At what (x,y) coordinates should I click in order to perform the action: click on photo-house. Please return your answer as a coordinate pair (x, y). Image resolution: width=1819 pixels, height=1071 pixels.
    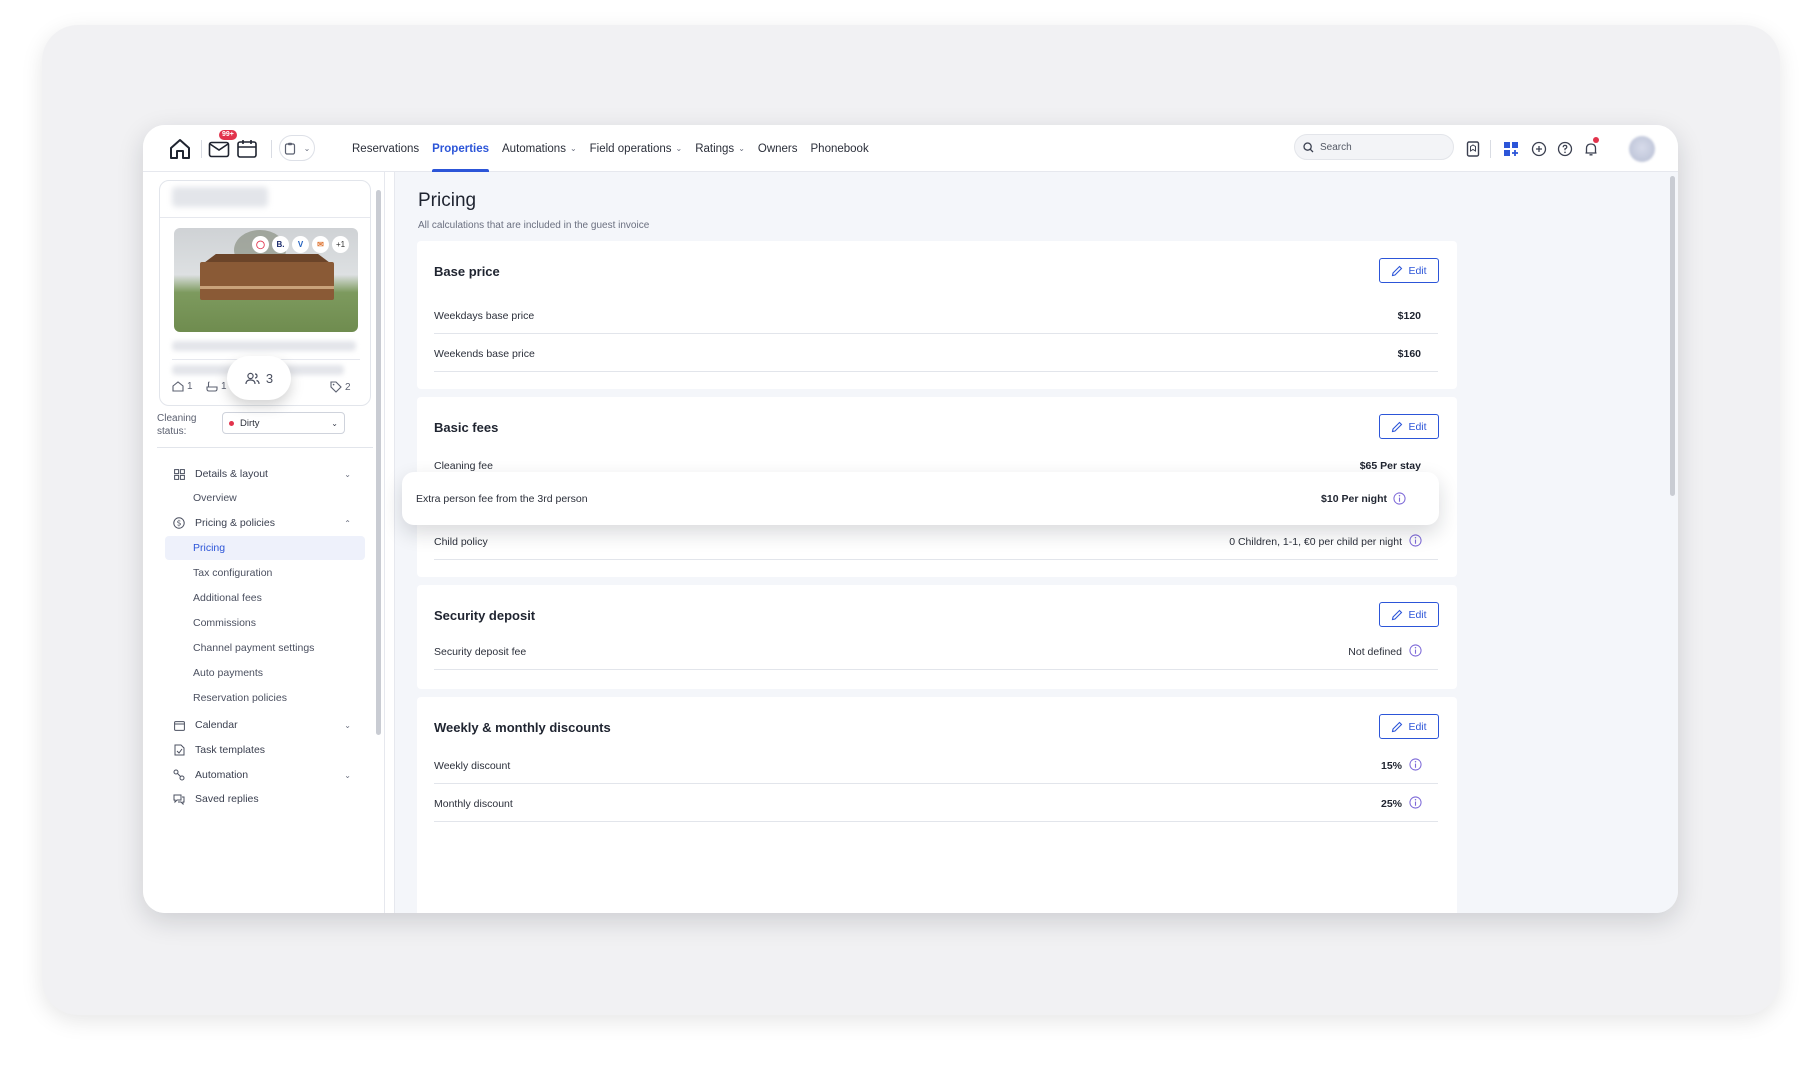
    Looking at the image, I should click on (267, 281).